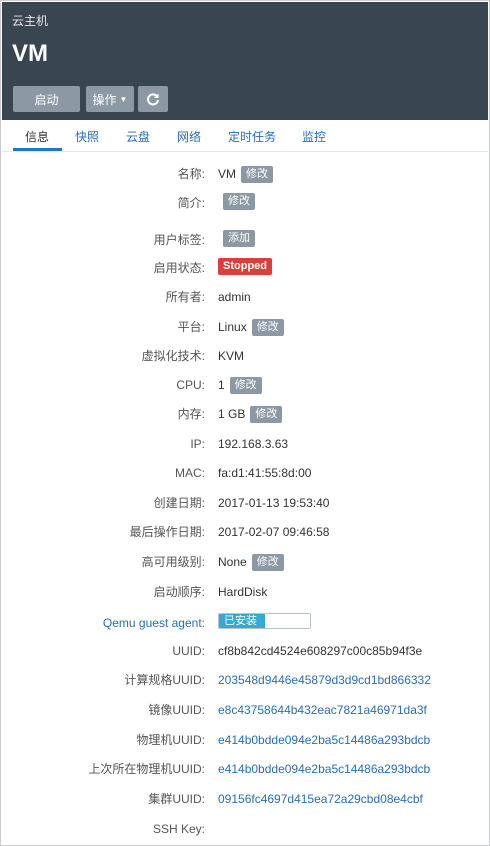  Describe the element at coordinates (191, 327) in the screenshot. I see `field-label: 平台:` at that location.